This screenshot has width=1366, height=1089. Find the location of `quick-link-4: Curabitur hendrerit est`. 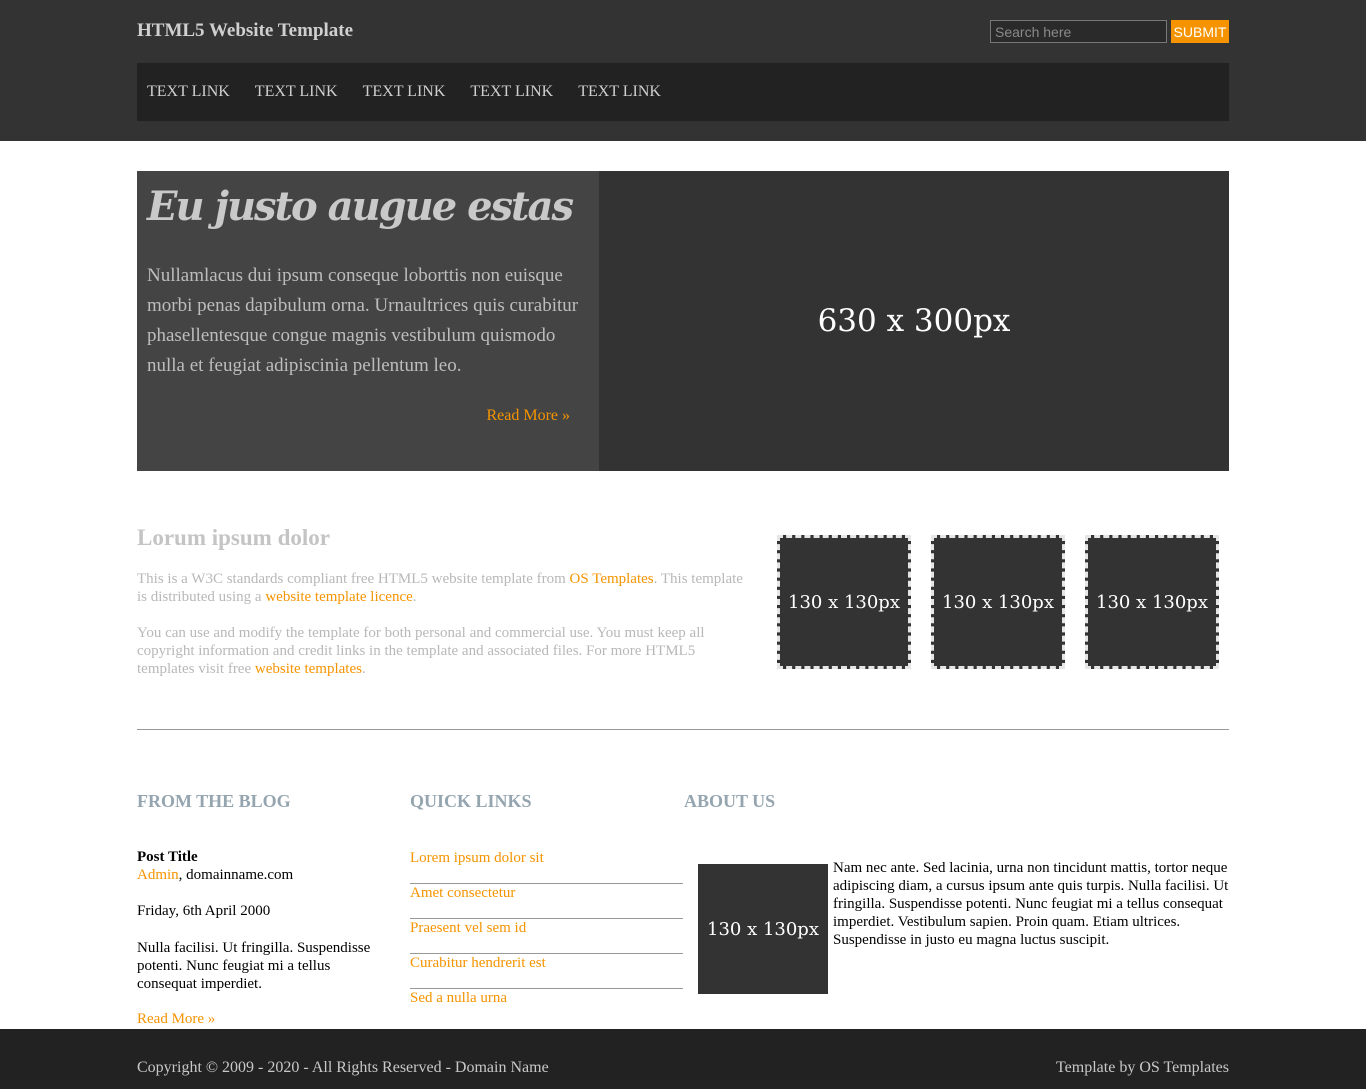

quick-link-4: Curabitur hendrerit est is located at coordinates (546, 963).